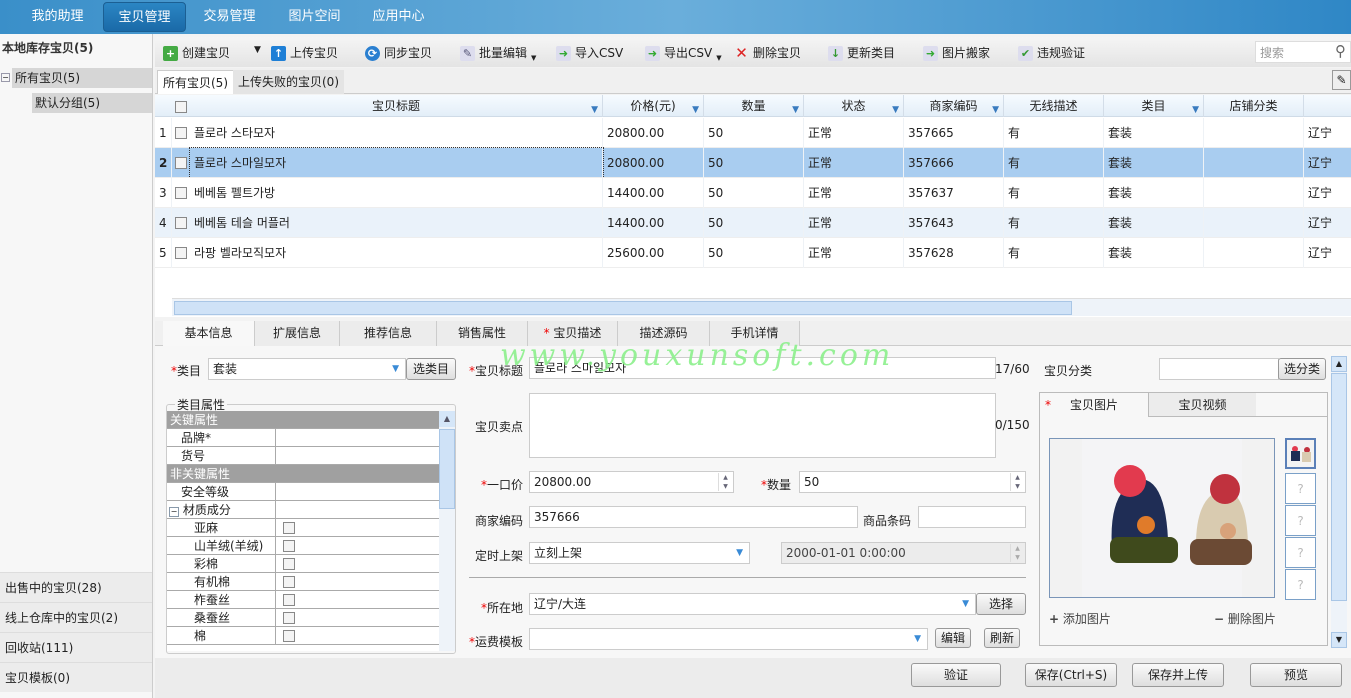  Describe the element at coordinates (664, 333) in the screenshot. I see `tab-desc-source: 描述源码` at that location.